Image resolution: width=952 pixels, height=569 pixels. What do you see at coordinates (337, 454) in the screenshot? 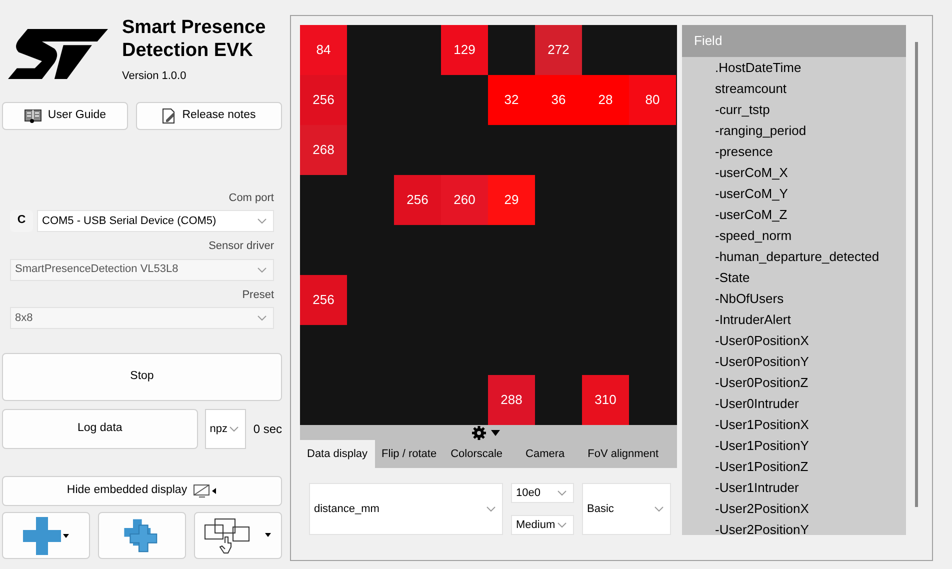
I see `tab: Data display` at bounding box center [337, 454].